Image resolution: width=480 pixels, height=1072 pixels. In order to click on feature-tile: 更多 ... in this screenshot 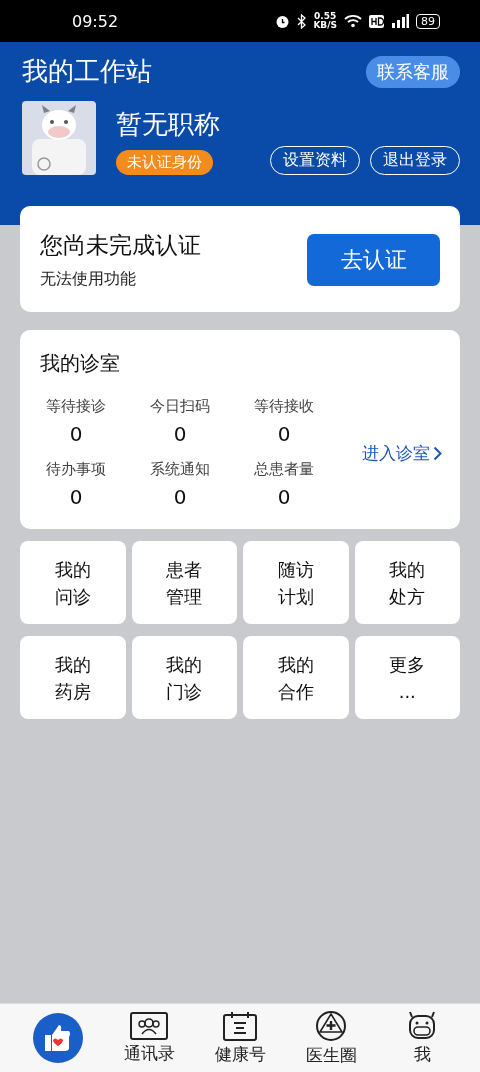, I will do `click(407, 677)`.